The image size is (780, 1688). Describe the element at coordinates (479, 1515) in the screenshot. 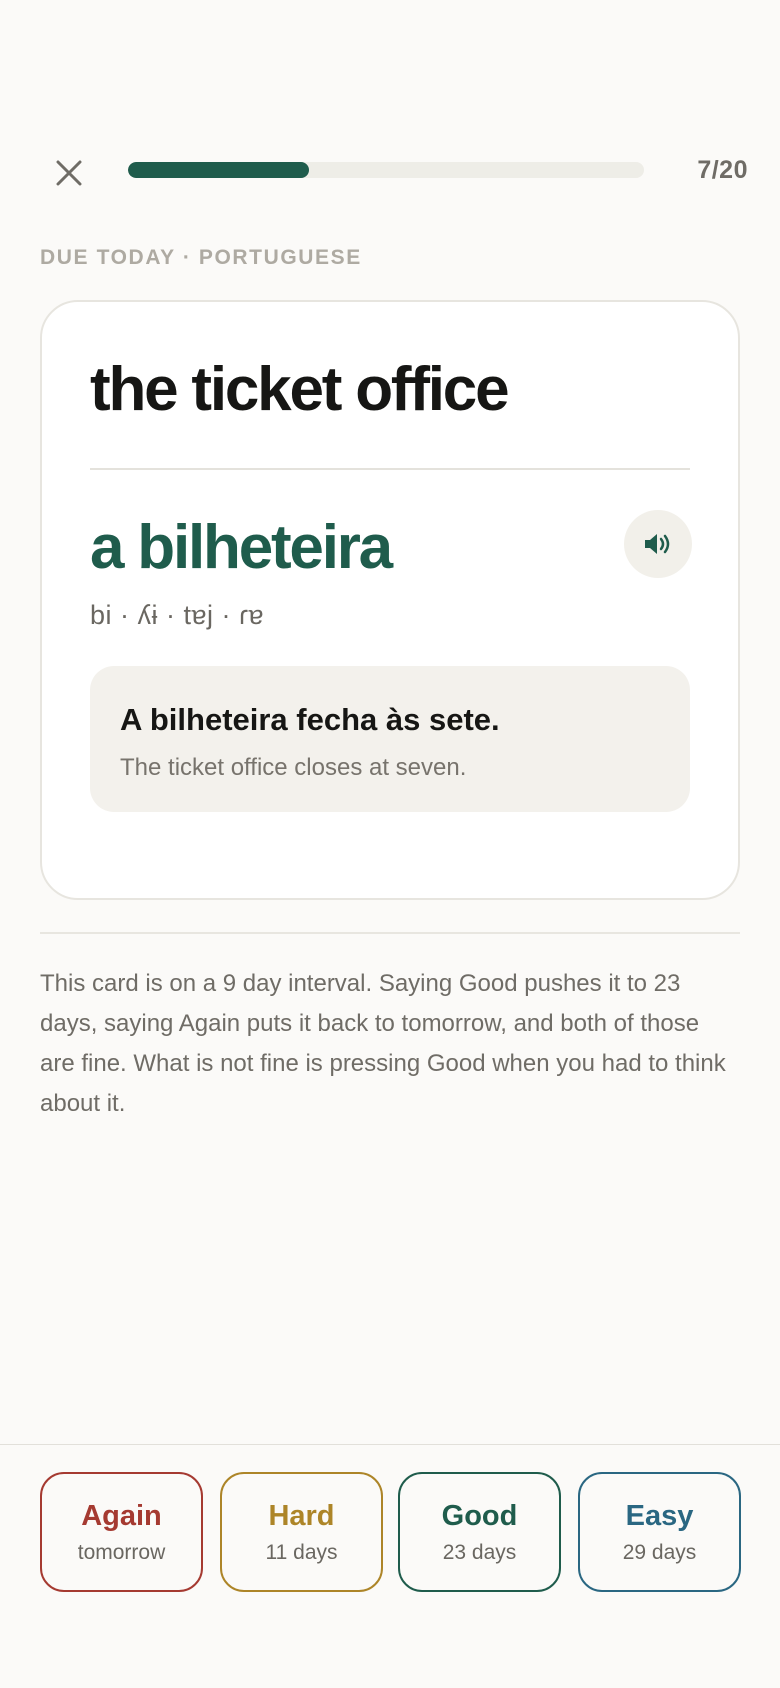

I see `good-label: Good` at that location.